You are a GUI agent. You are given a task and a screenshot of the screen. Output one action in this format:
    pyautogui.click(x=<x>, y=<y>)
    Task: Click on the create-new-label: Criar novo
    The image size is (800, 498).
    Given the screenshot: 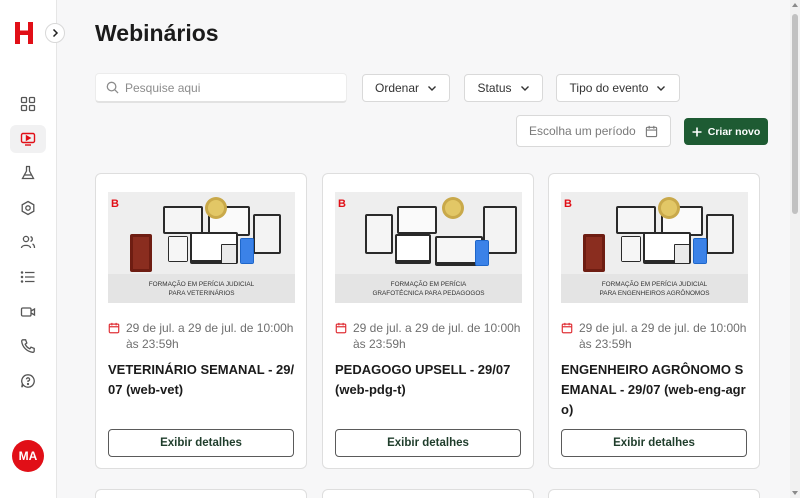 What is the action you would take?
    pyautogui.click(x=734, y=131)
    